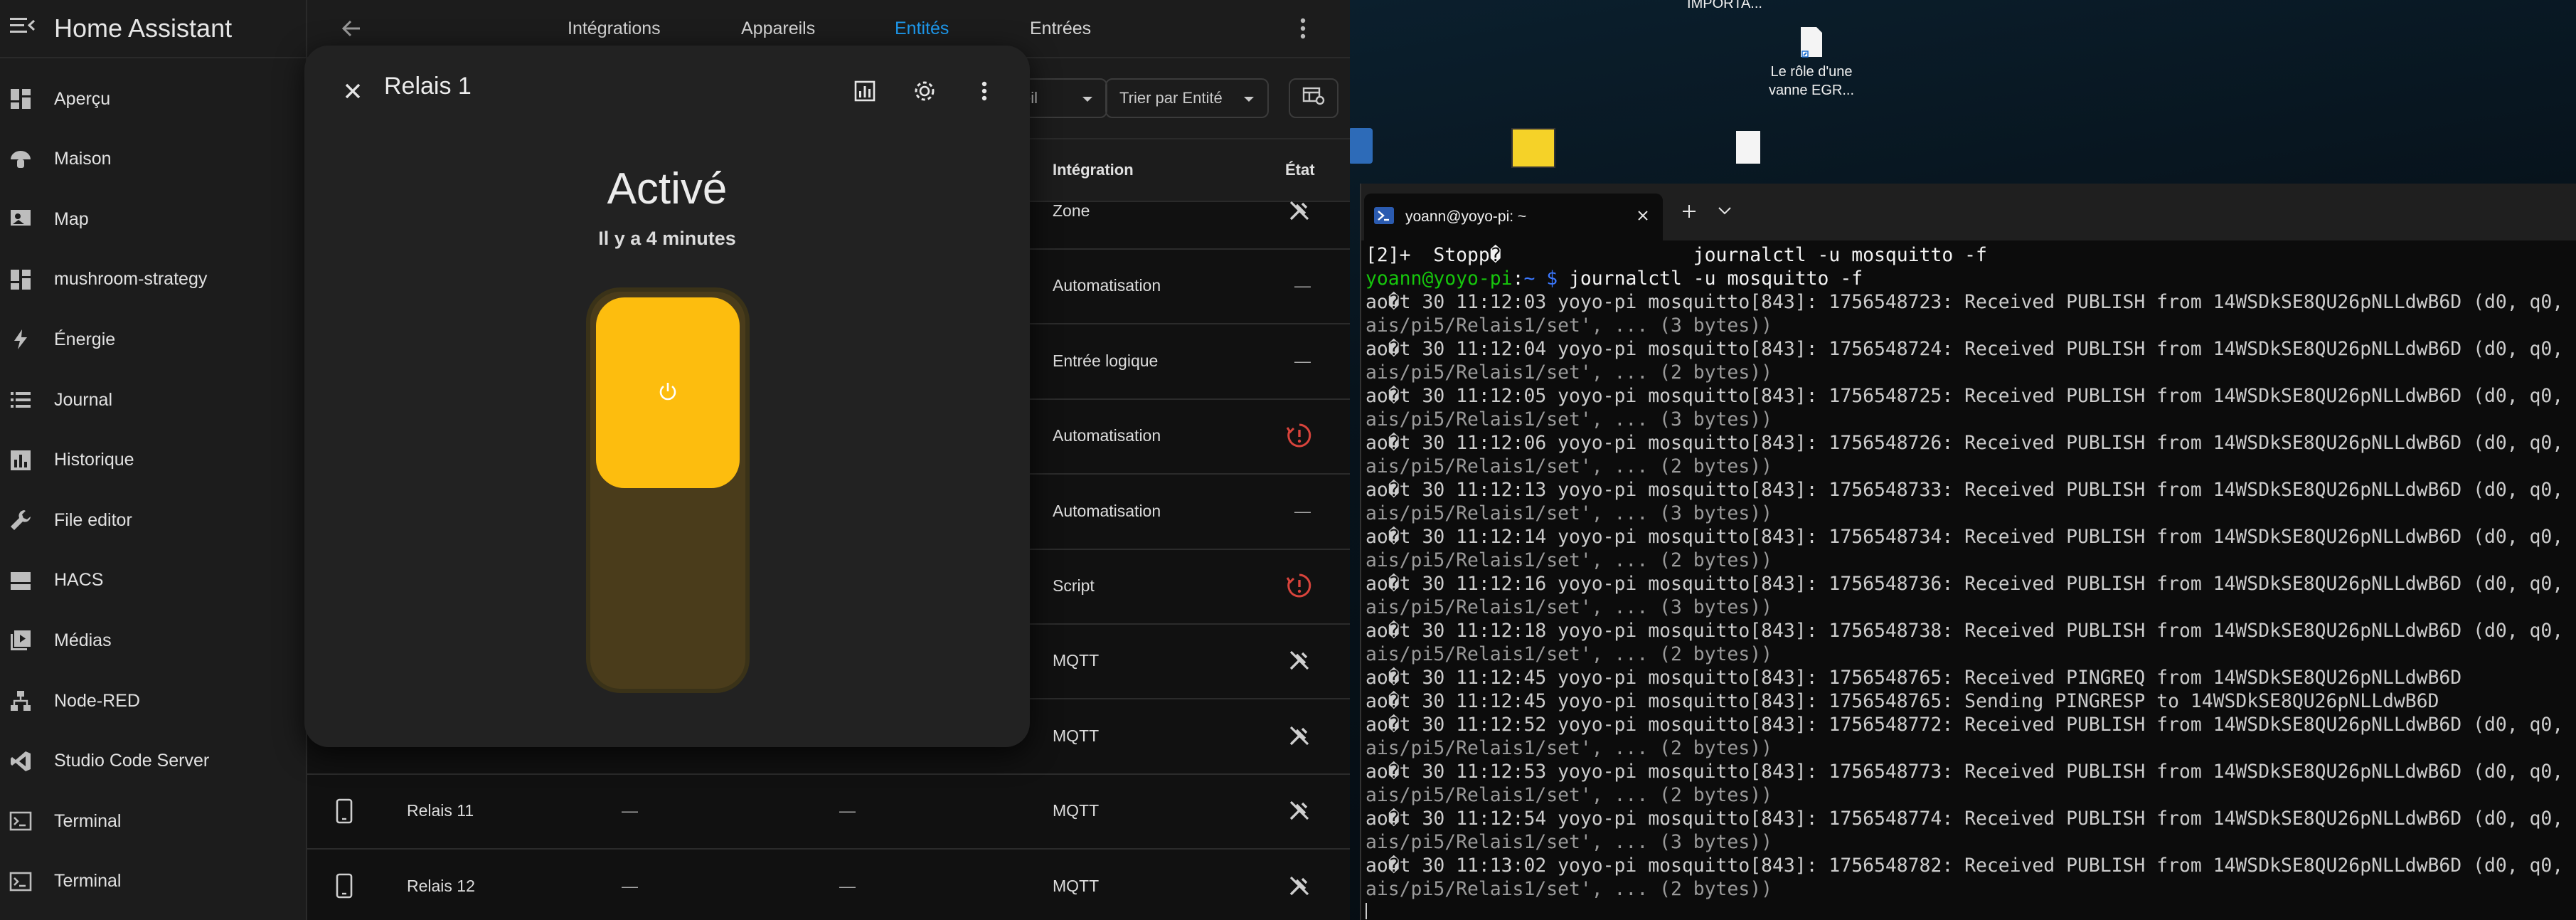 This screenshot has height=920, width=2576. What do you see at coordinates (344, 885) in the screenshot?
I see `device-phone-icon` at bounding box center [344, 885].